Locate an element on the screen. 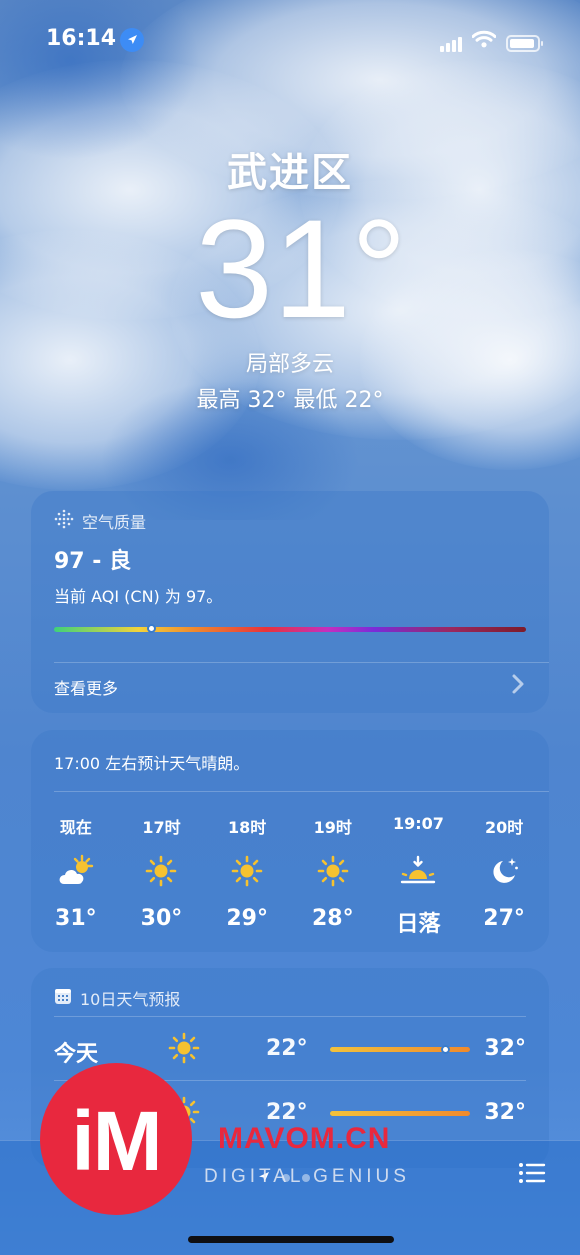 The image size is (580, 1255). hour-item: 20时 27° is located at coordinates (504, 876).